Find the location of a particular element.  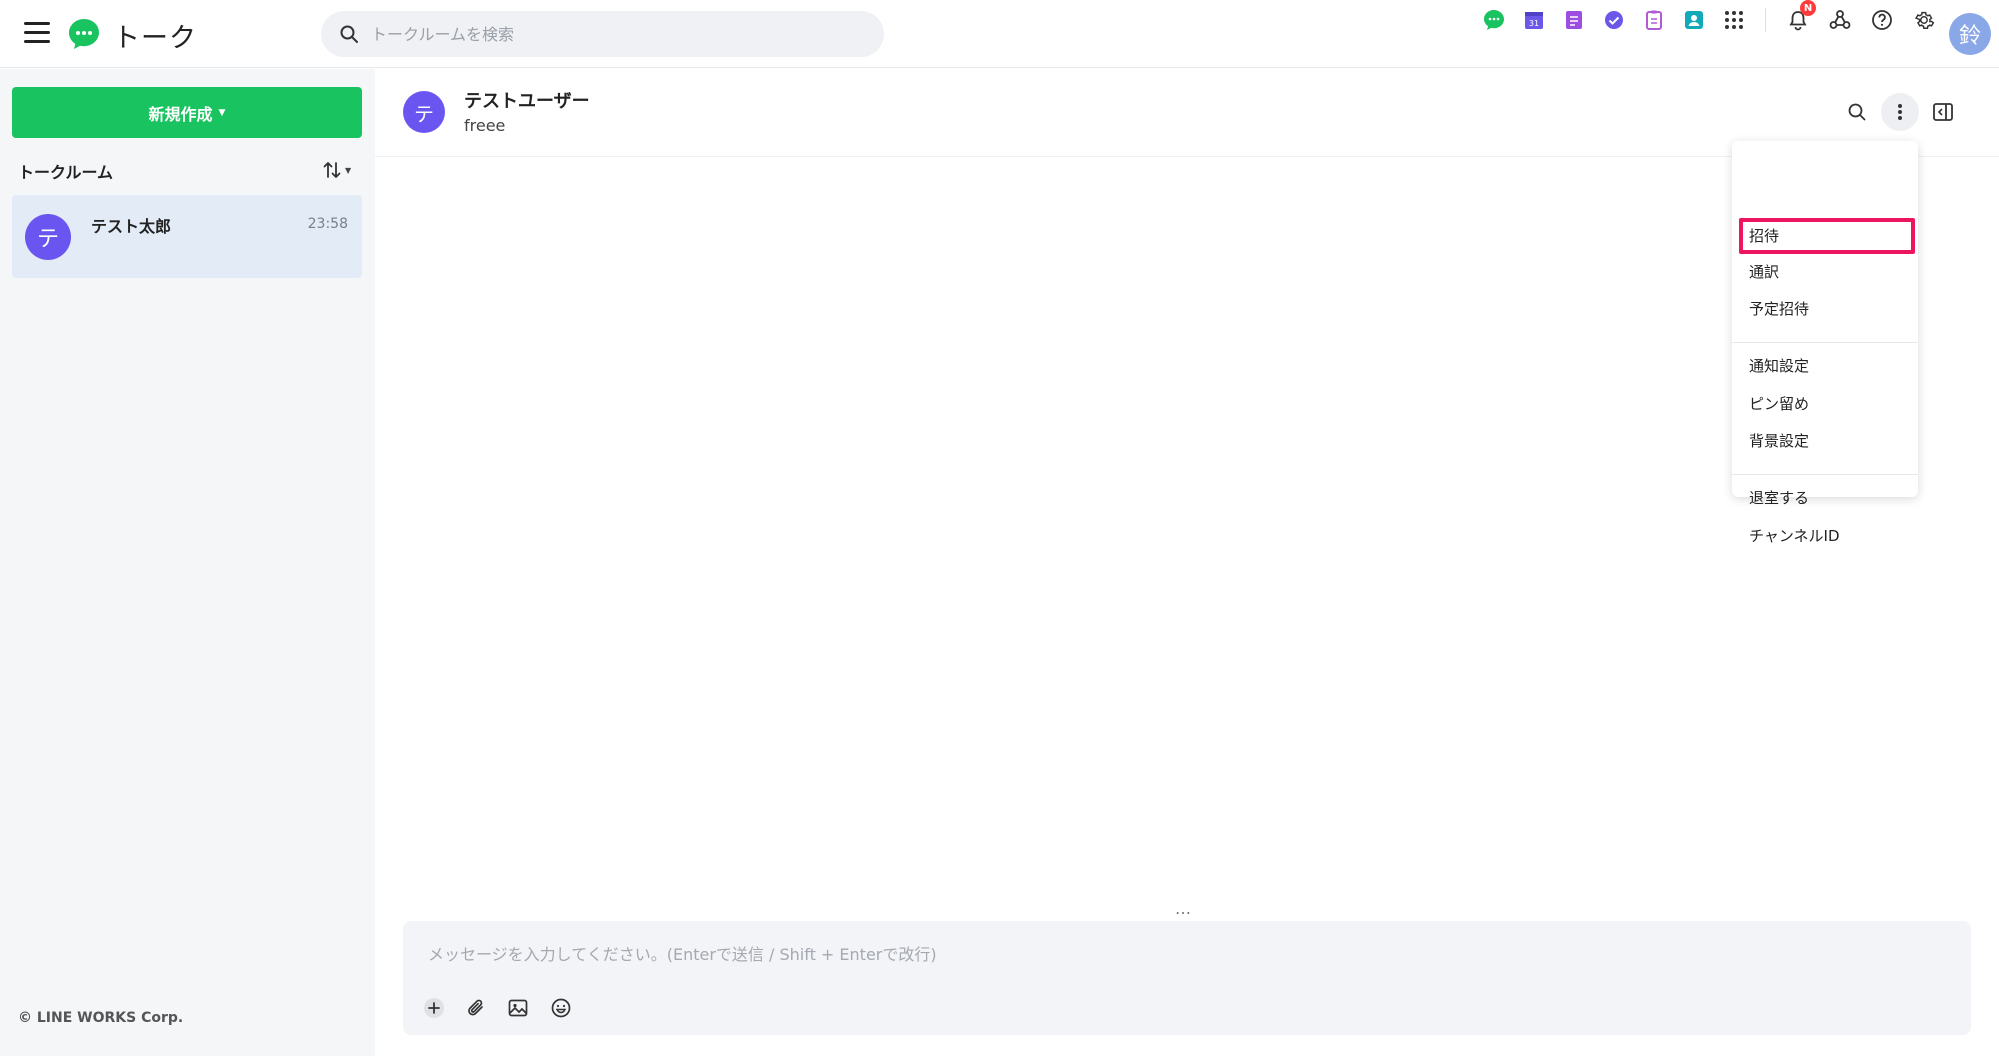

menu-item-leave: 退室する is located at coordinates (1825, 498).